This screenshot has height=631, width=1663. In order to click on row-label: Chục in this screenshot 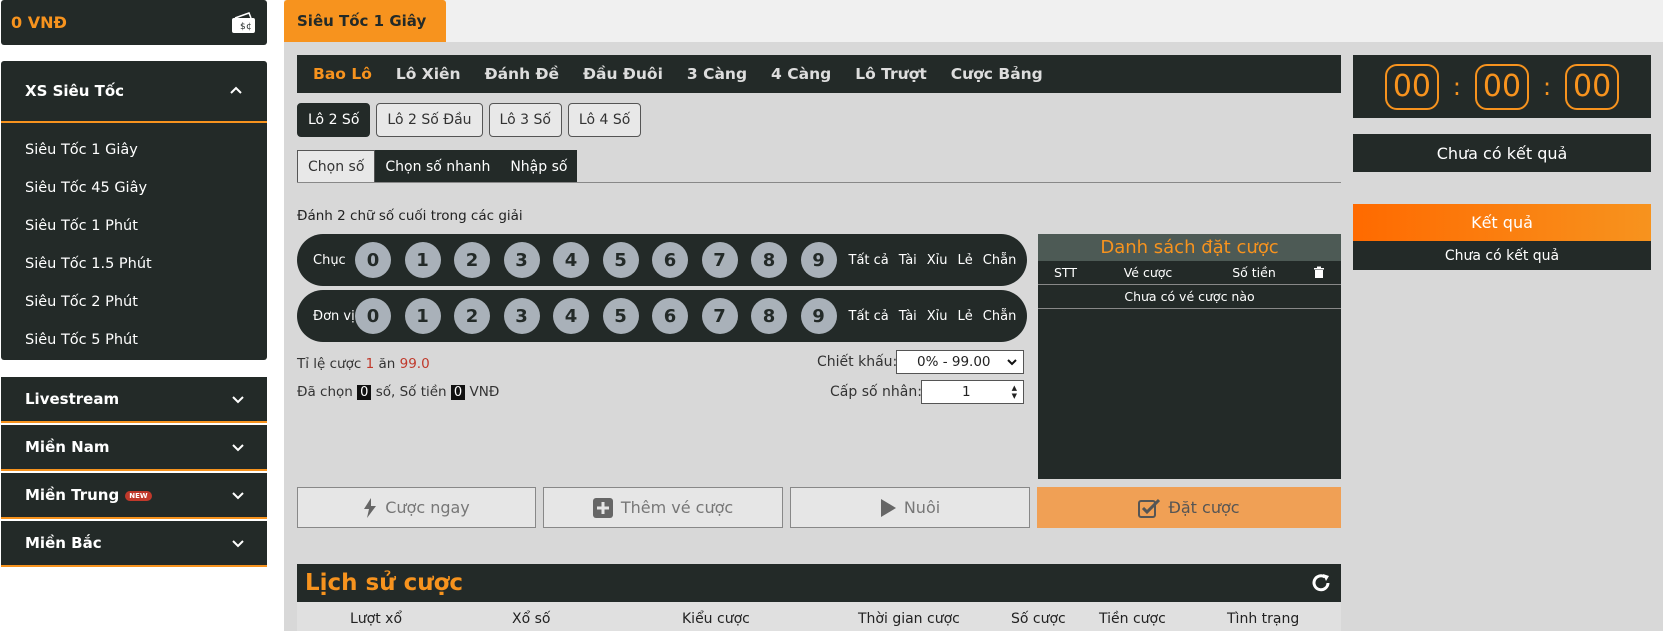, I will do `click(329, 260)`.